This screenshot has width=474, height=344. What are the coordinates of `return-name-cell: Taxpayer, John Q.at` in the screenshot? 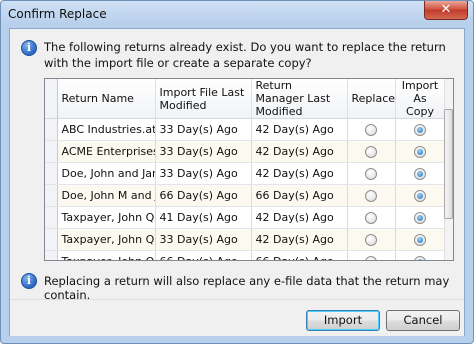 It's located at (106, 255).